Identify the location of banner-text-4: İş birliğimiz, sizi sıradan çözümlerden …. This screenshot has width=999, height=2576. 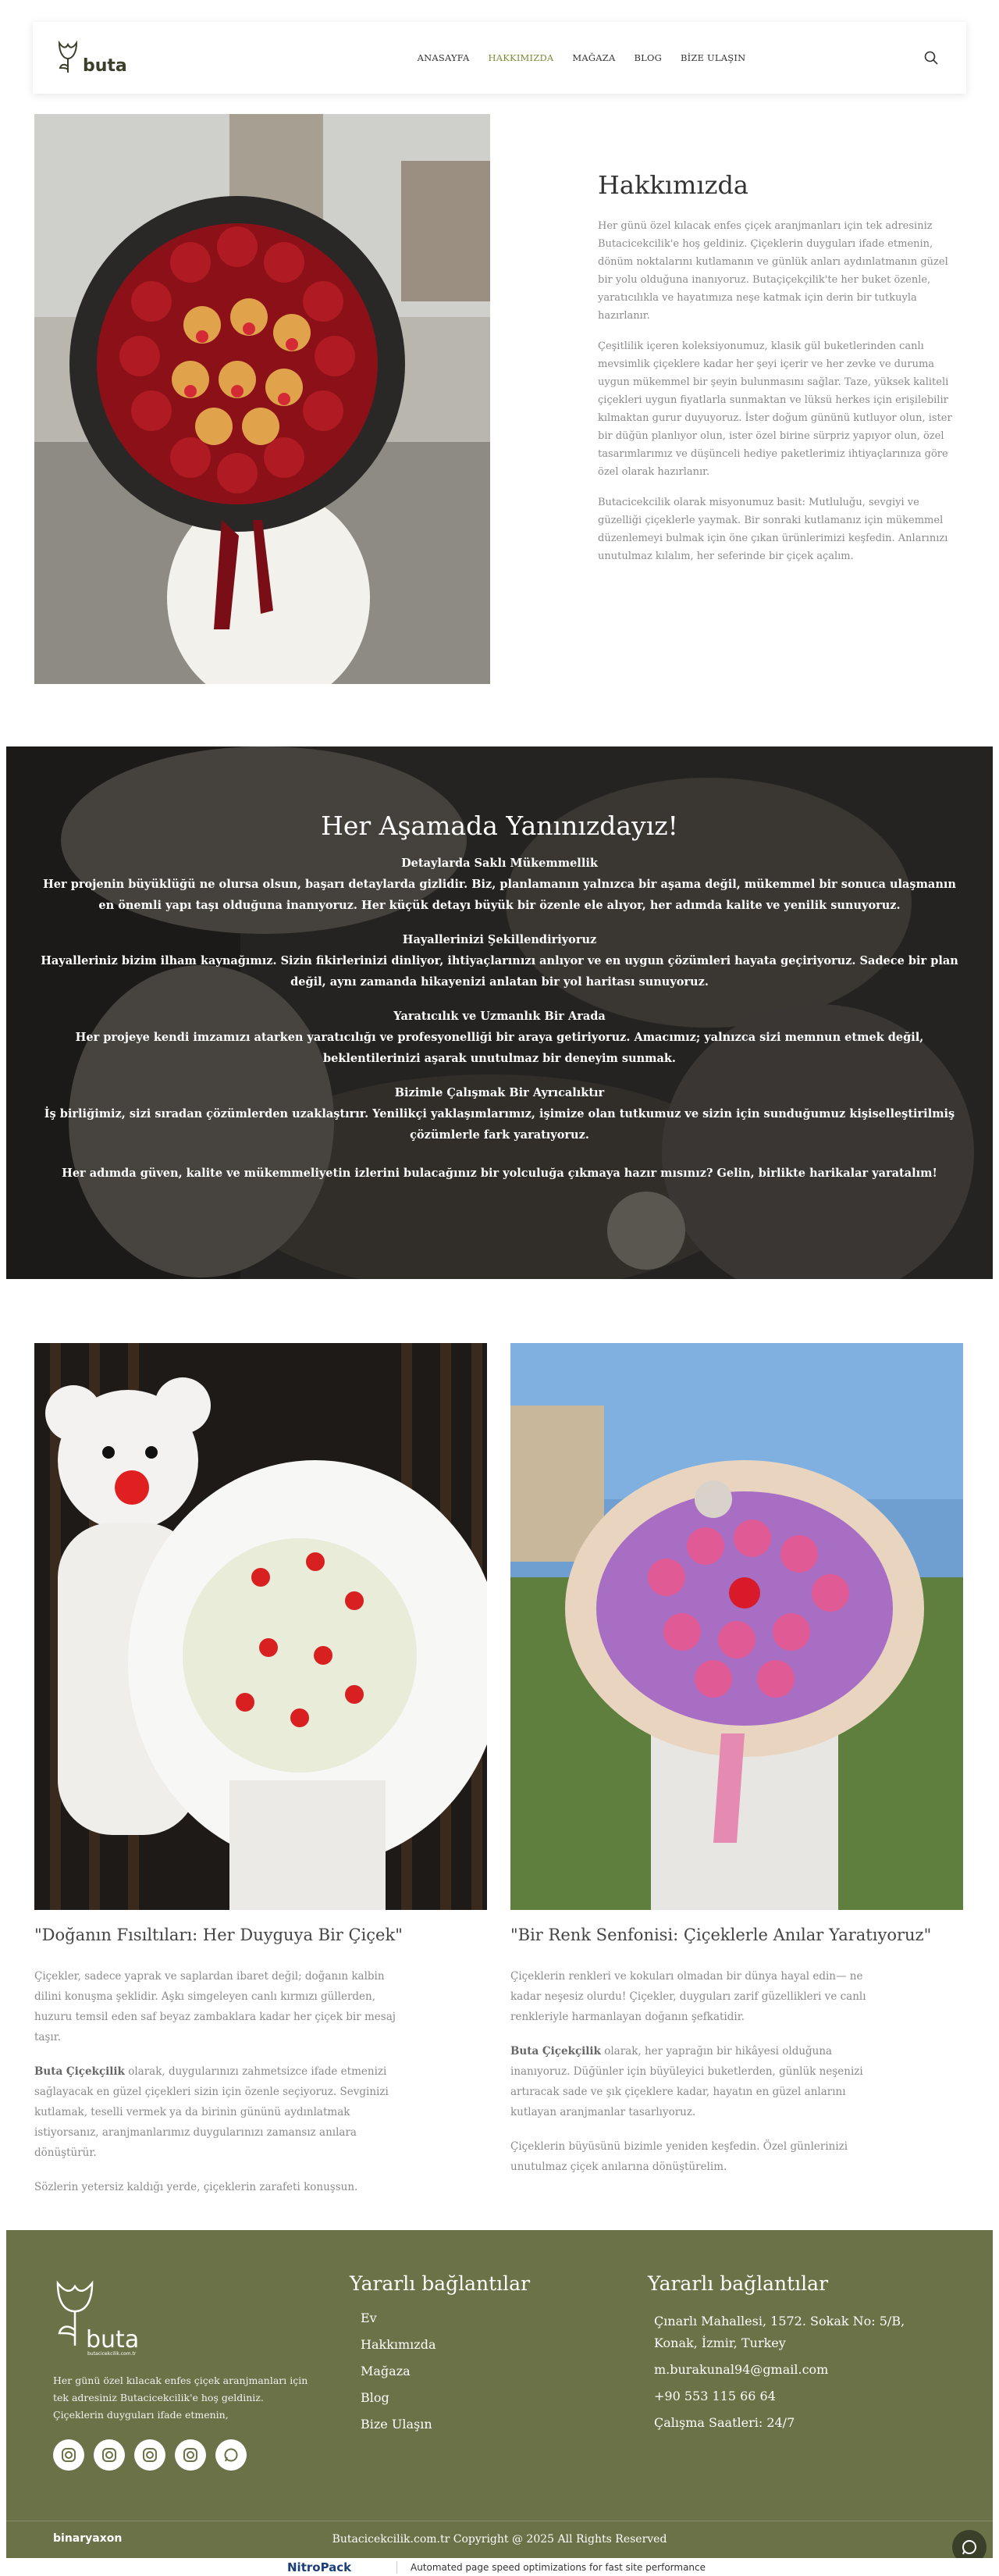
(499, 1124).